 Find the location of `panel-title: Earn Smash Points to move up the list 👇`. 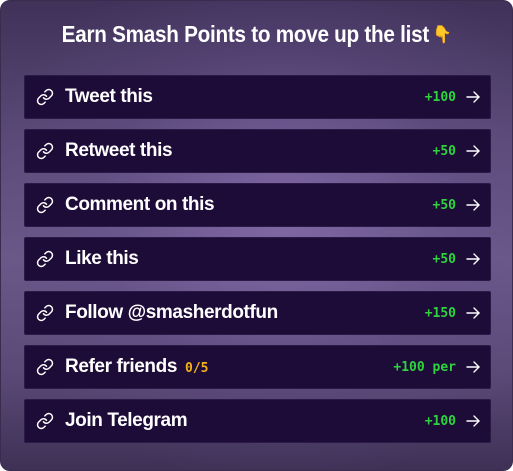

panel-title: Earn Smash Points to move up the list 👇 is located at coordinates (257, 38).